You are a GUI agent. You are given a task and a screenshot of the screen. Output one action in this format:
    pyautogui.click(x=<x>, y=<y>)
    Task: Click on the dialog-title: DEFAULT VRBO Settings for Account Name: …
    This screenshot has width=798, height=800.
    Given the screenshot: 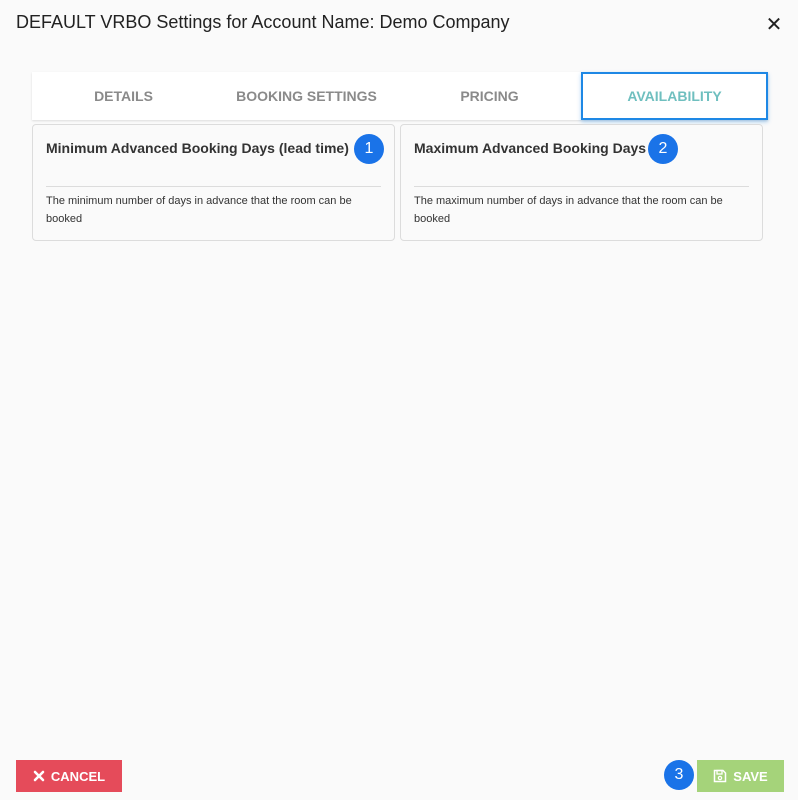 What is the action you would take?
    pyautogui.click(x=263, y=22)
    